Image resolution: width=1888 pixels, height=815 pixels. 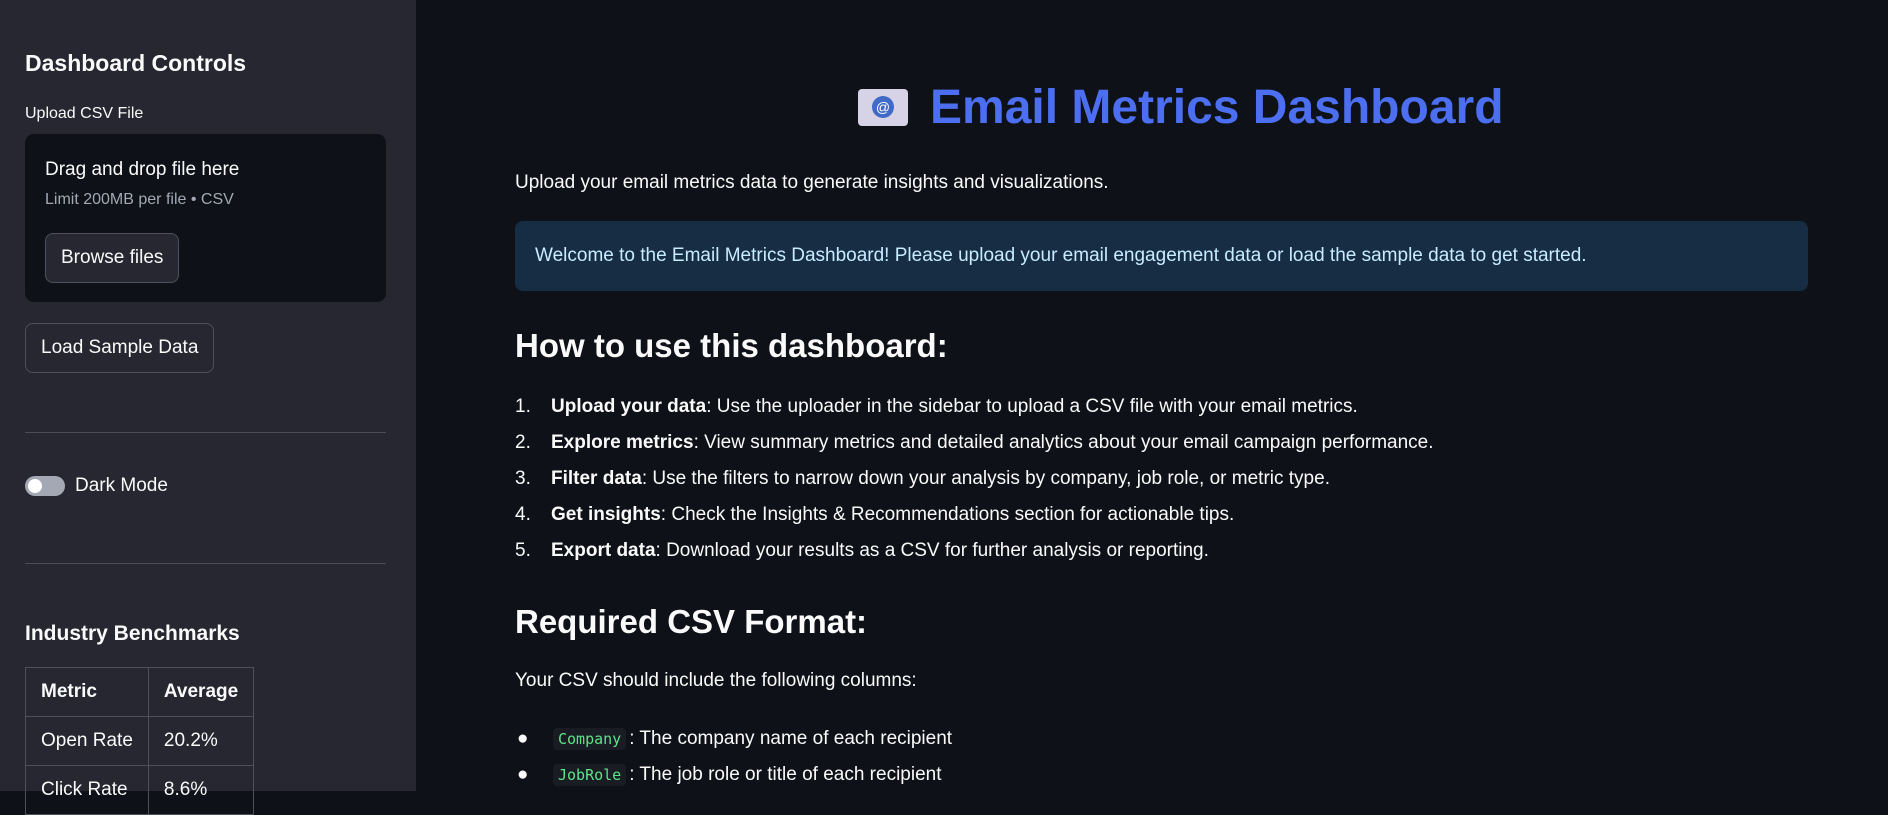 I want to click on page-title-row: @ Email Metrics Dashboard, so click(x=1181, y=107).